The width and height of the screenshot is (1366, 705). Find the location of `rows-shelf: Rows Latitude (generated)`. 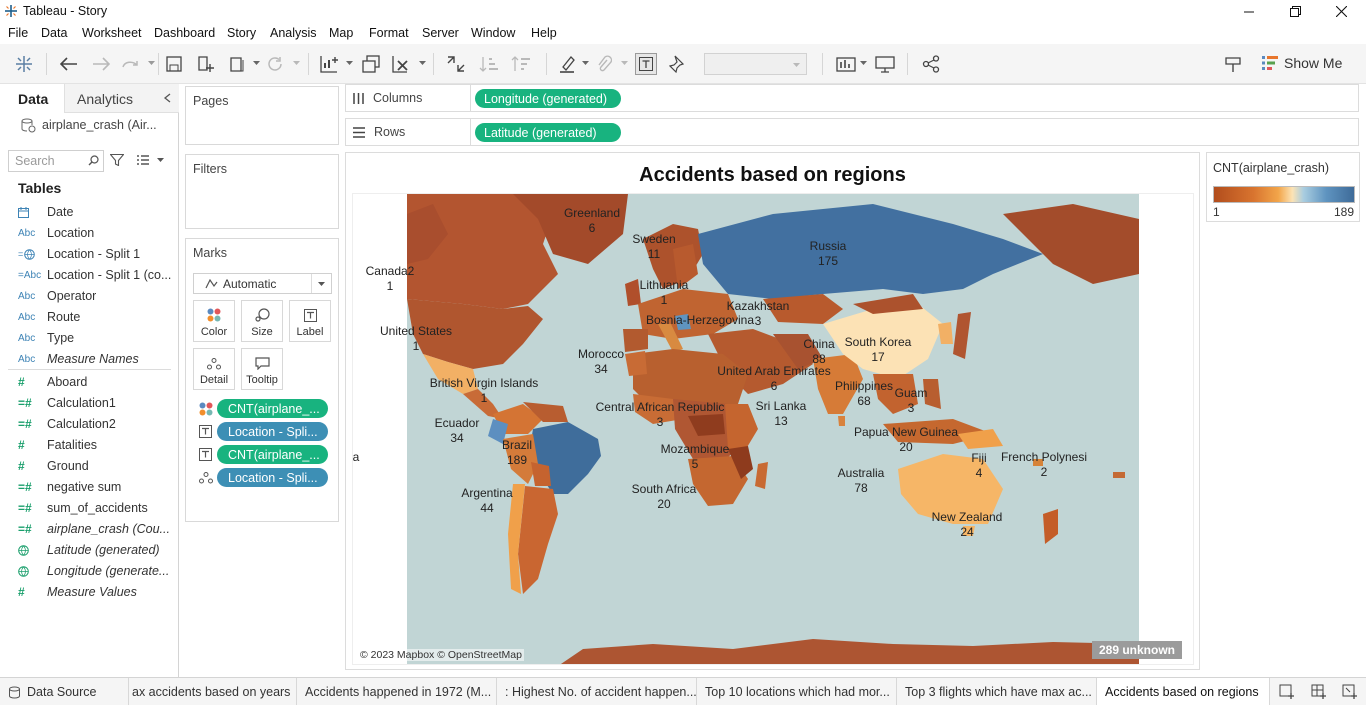

rows-shelf: Rows Latitude (generated) is located at coordinates (852, 132).